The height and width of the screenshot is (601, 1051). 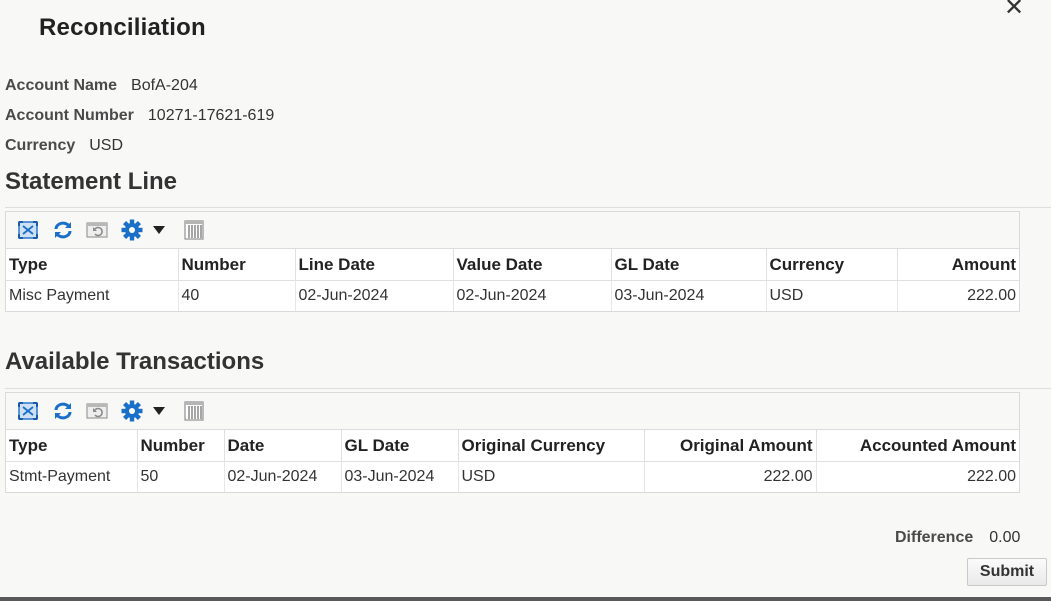 What do you see at coordinates (164, 85) in the screenshot?
I see `account-name-value: BofA-204` at bounding box center [164, 85].